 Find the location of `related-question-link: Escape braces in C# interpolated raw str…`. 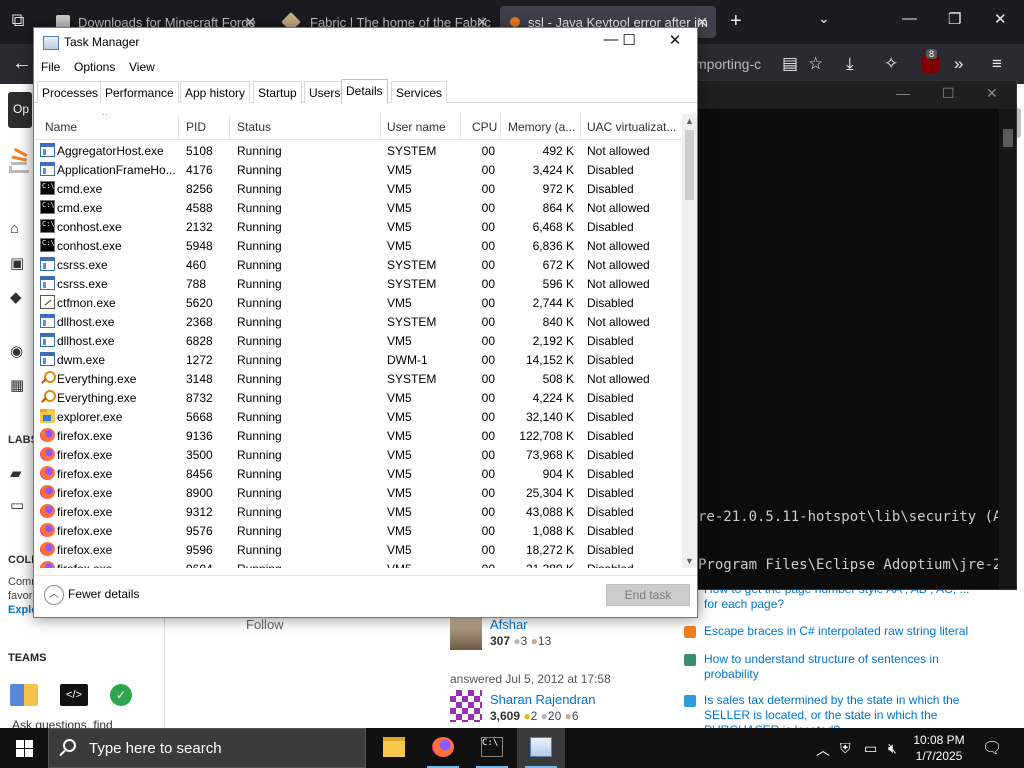

related-question-link: Escape braces in C# interpolated raw str… is located at coordinates (829, 631).